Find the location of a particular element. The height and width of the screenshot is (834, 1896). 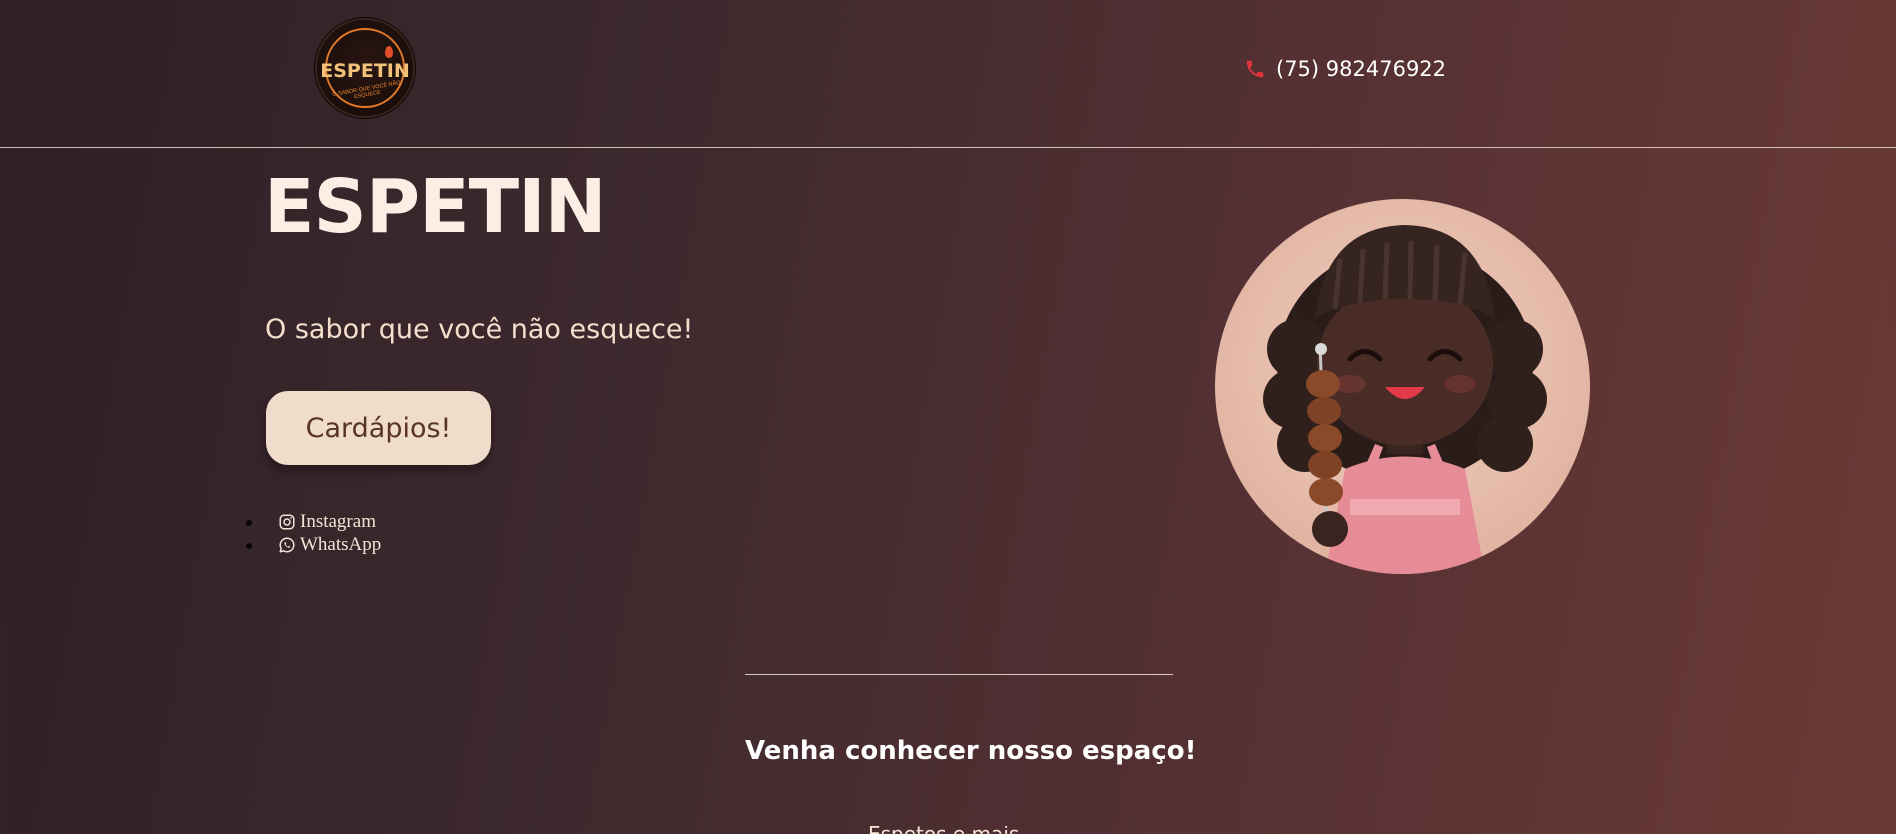

phone-number: (75) 982476922 is located at coordinates (1361, 69).